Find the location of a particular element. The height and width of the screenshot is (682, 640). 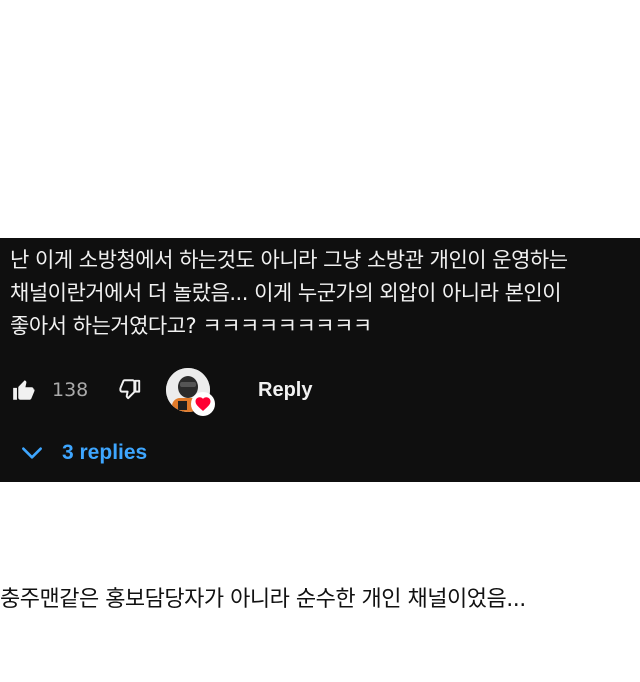

thumb-up-icon is located at coordinates (24, 390).